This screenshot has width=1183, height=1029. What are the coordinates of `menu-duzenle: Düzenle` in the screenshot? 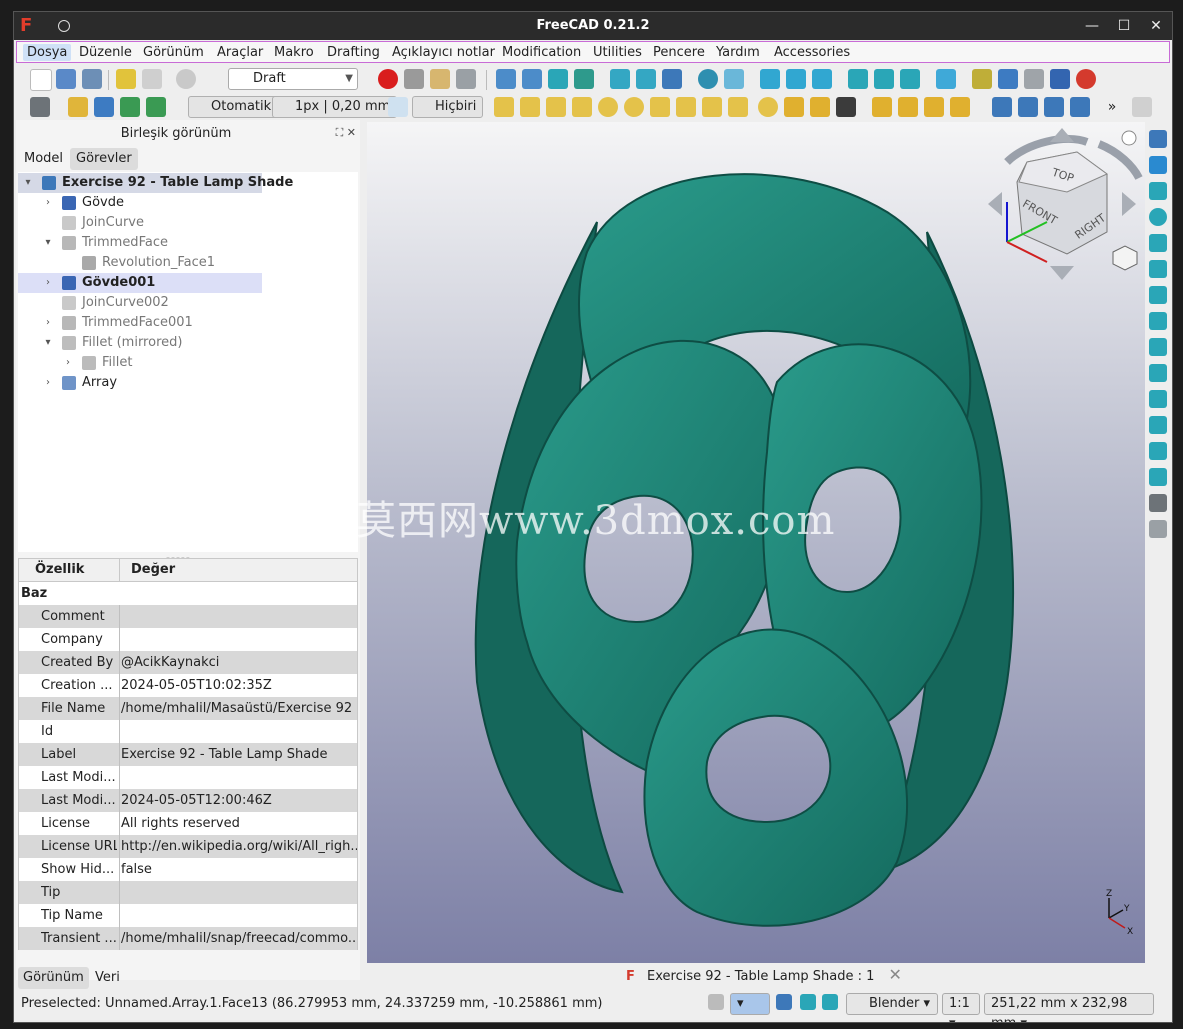 It's located at (105, 52).